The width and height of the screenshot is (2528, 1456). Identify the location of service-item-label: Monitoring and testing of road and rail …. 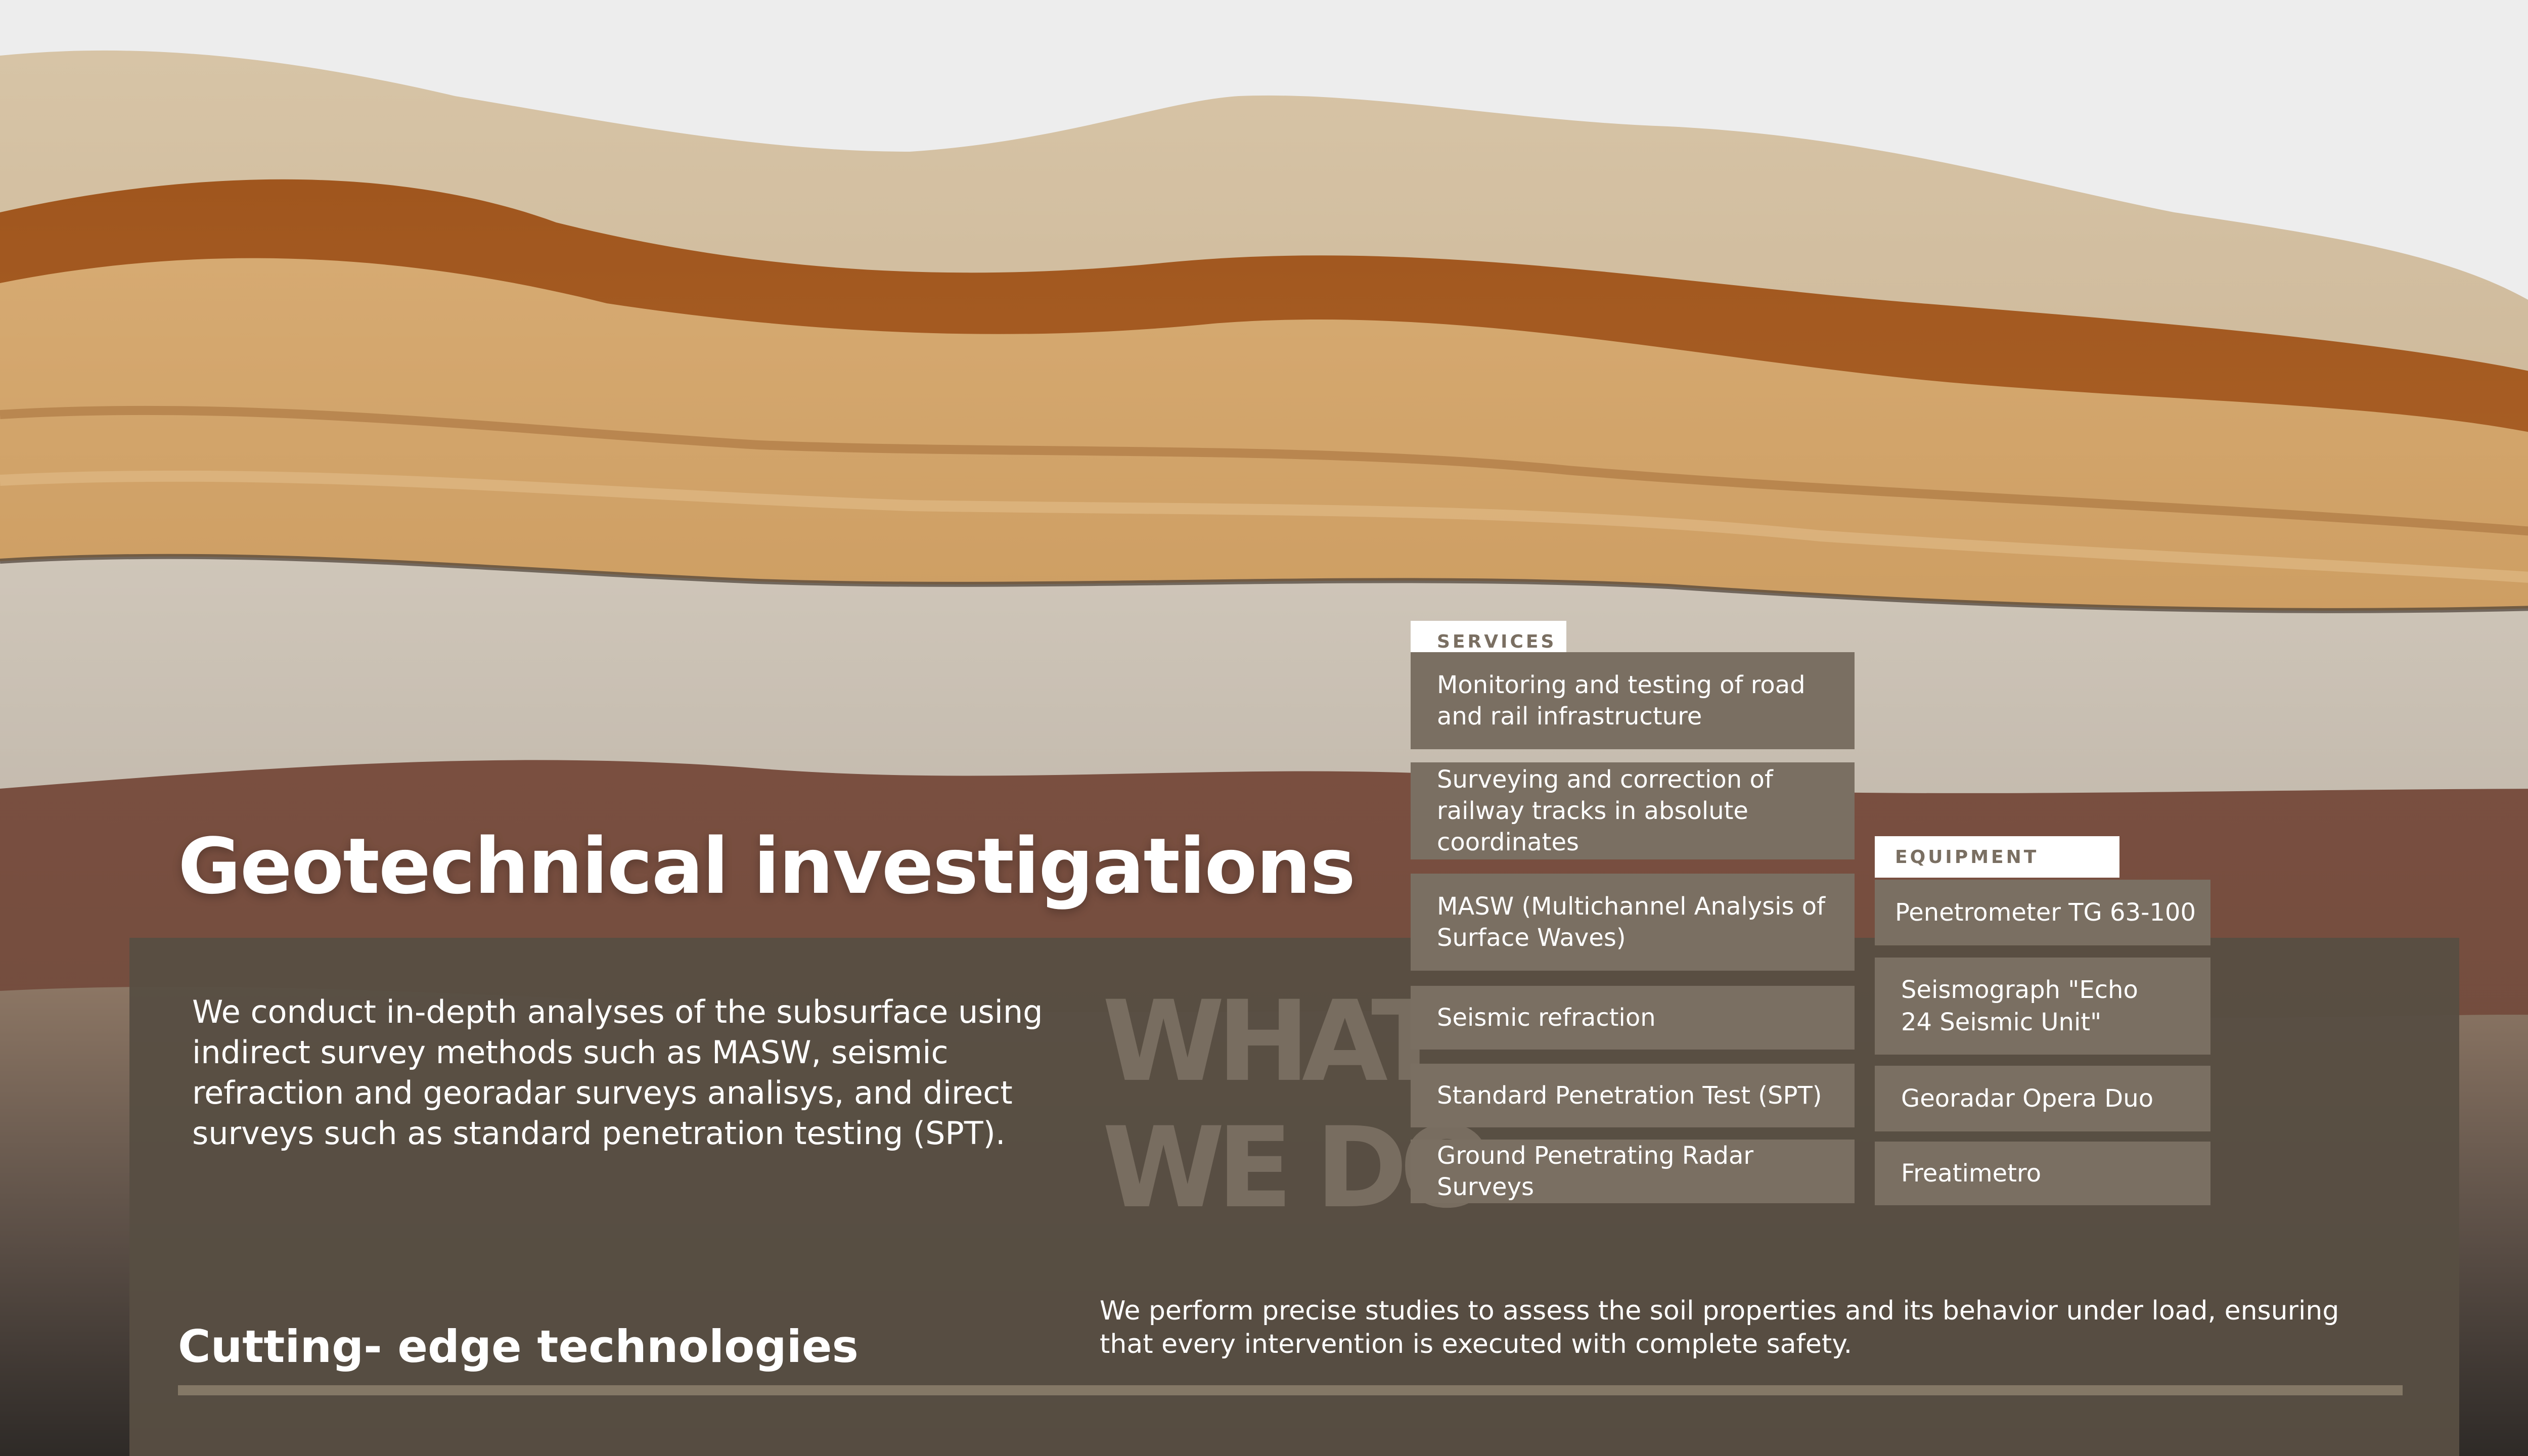
(1621, 701).